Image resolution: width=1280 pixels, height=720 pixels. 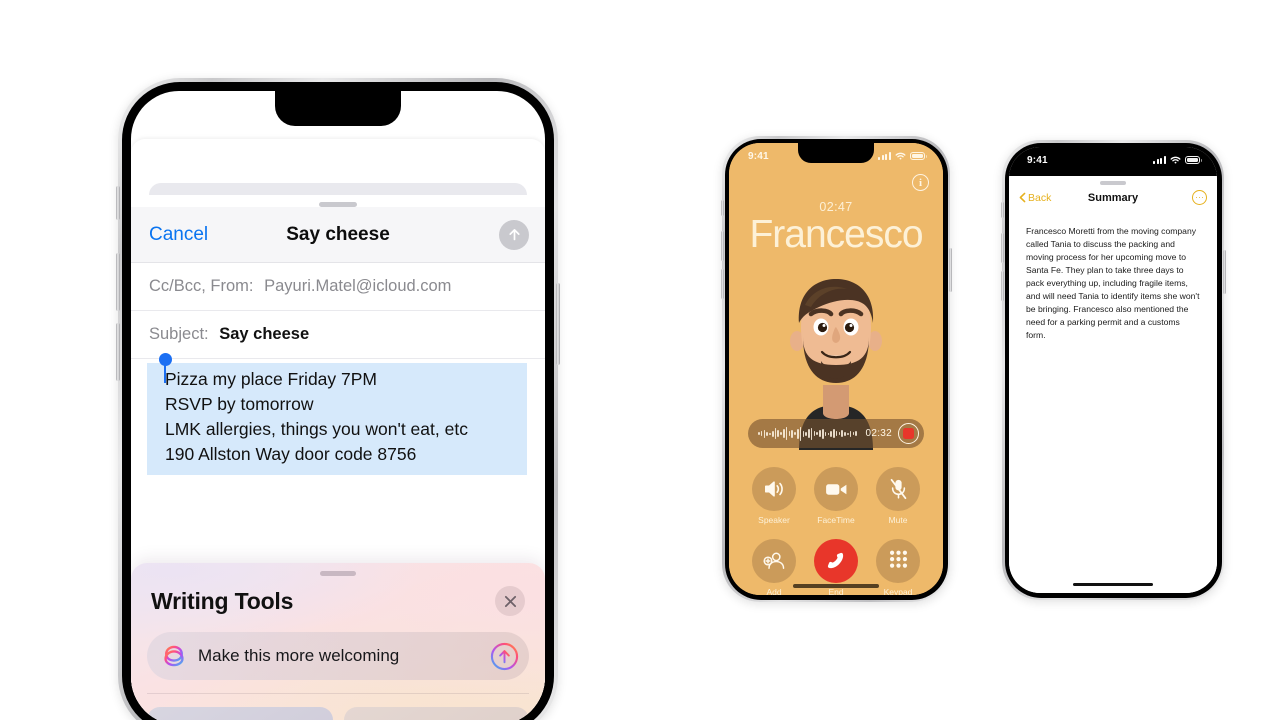 I want to click on end-call-handset-icon, so click(x=836, y=561).